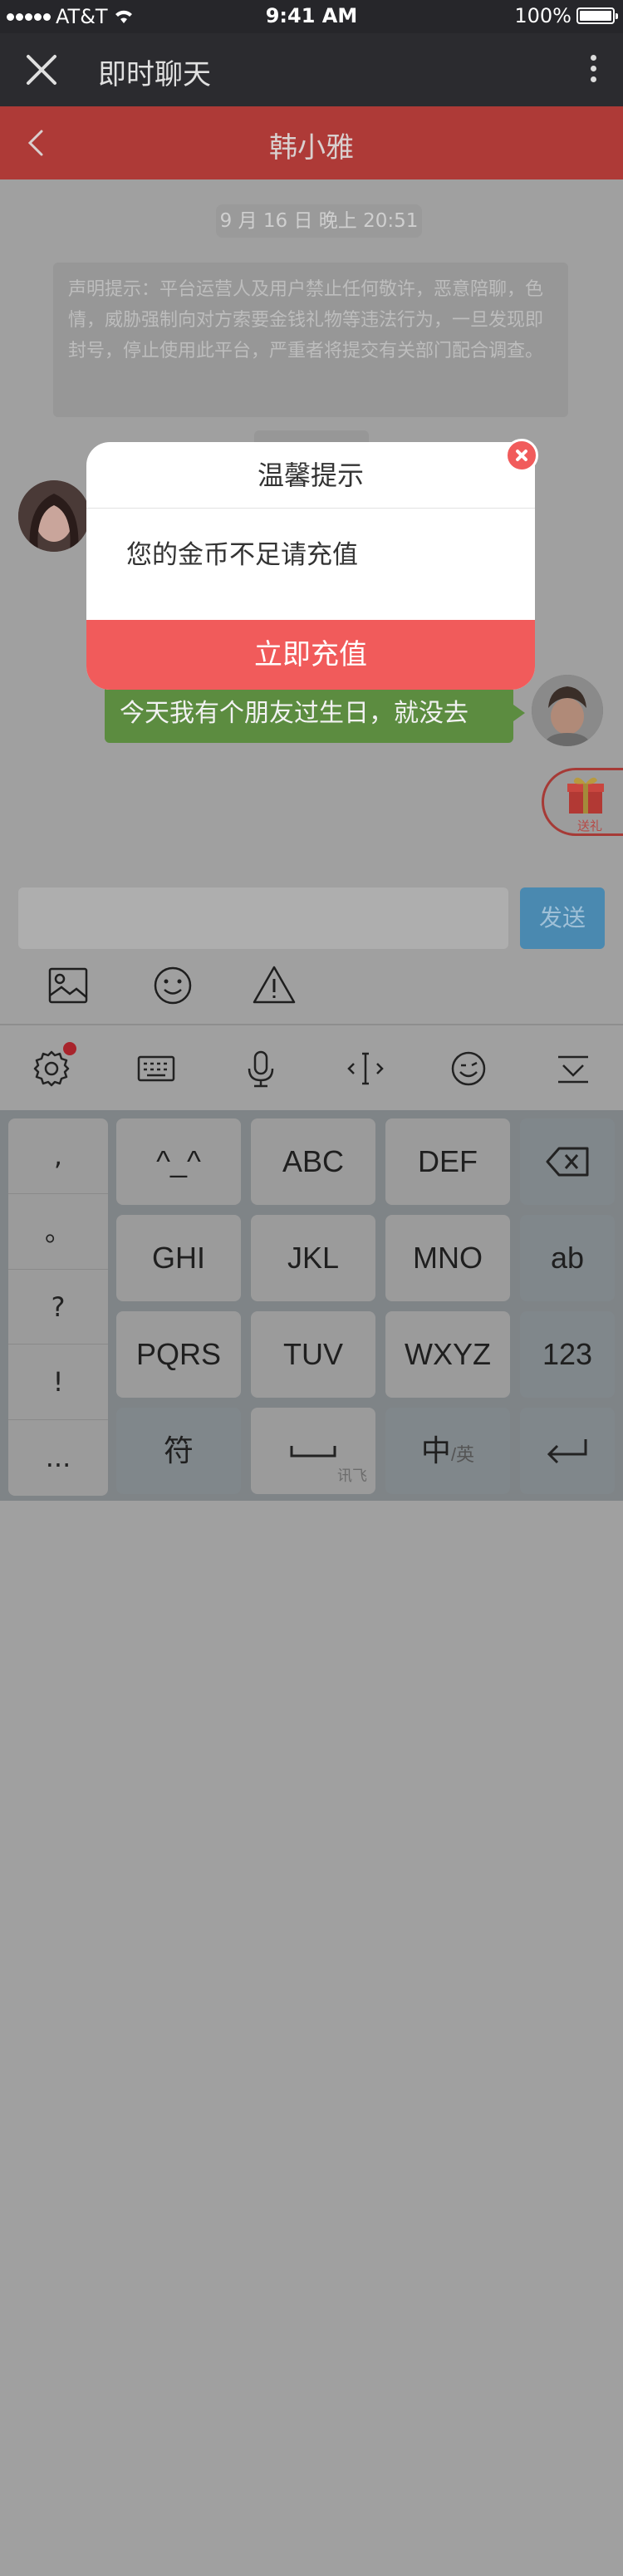  I want to click on key-mno: MNO, so click(447, 1258).